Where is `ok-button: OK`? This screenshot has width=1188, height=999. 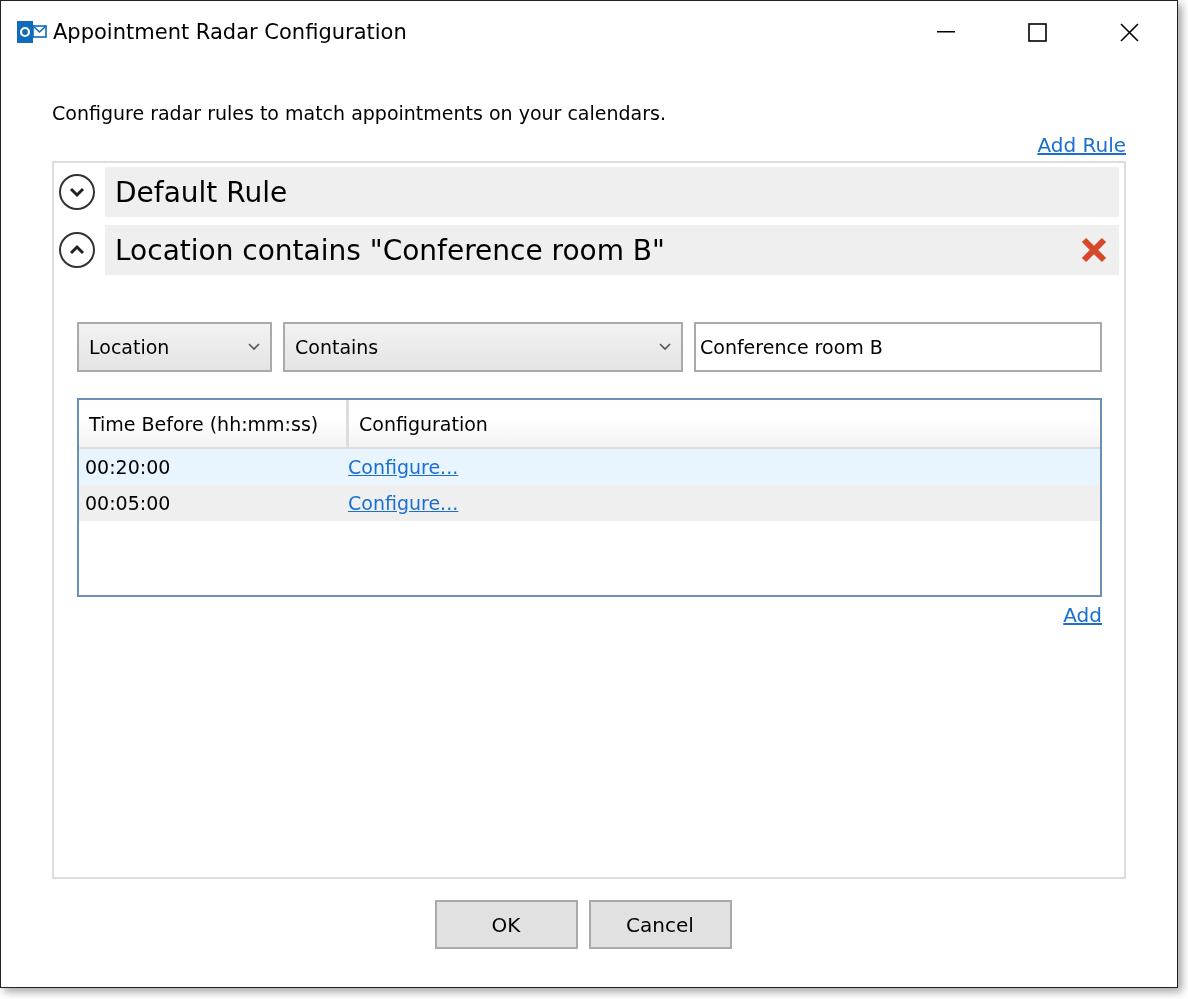 ok-button: OK is located at coordinates (506, 924).